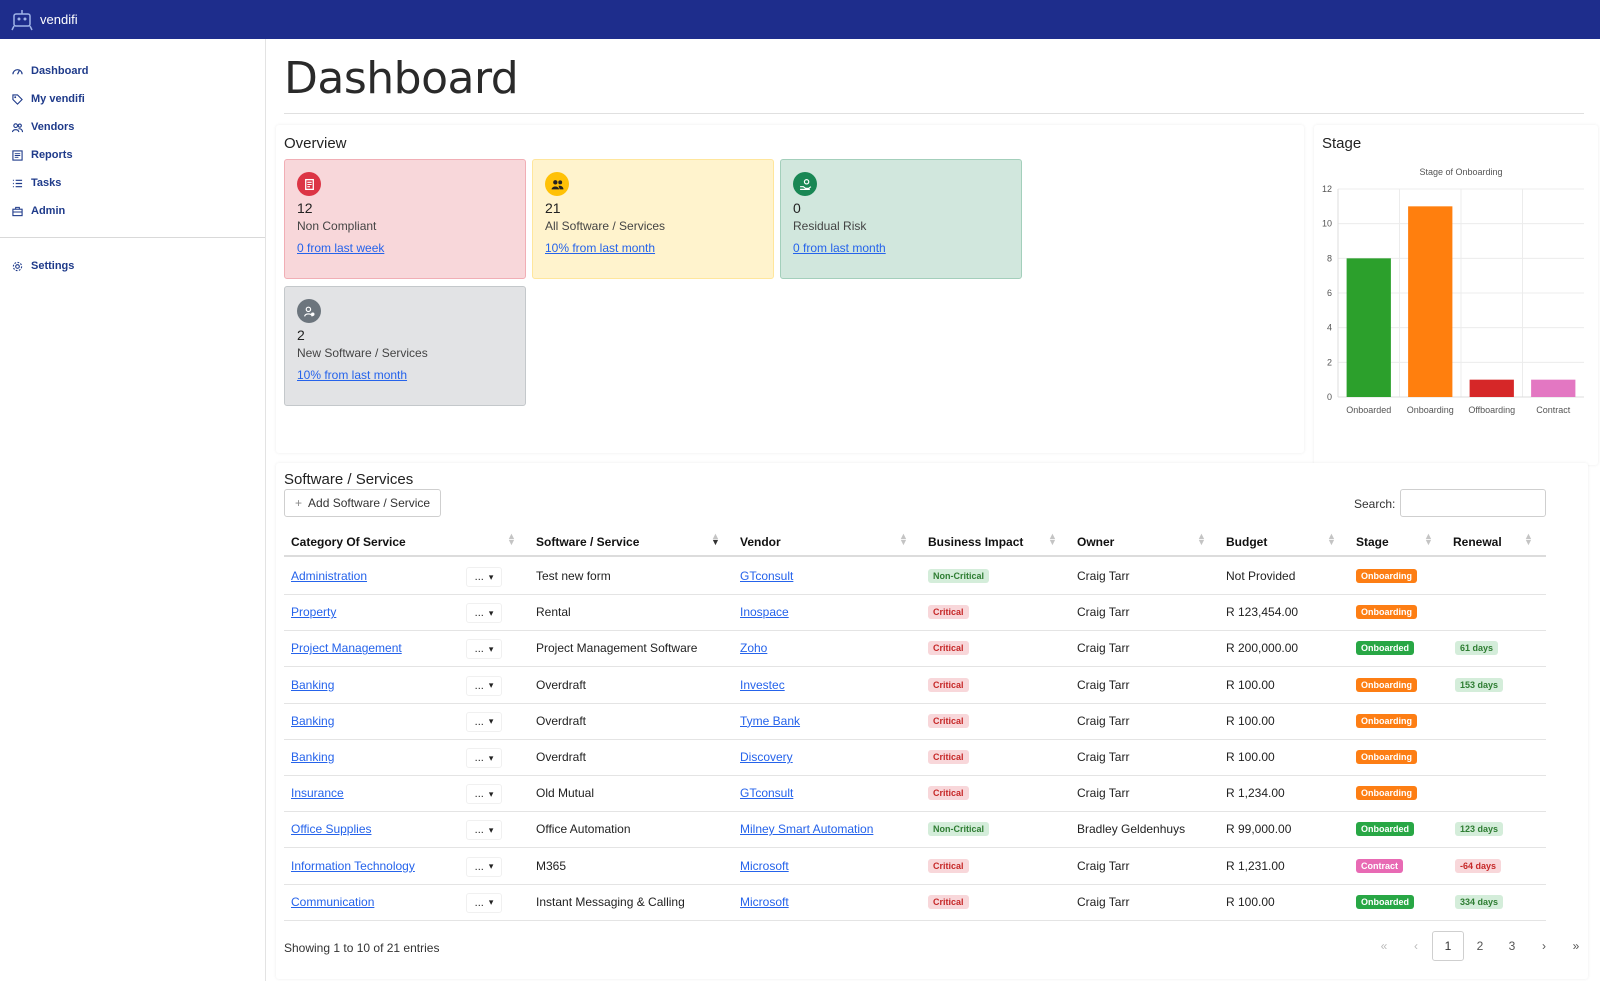 Image resolution: width=1600 pixels, height=981 pixels. I want to click on page-button: 3, so click(1512, 946).